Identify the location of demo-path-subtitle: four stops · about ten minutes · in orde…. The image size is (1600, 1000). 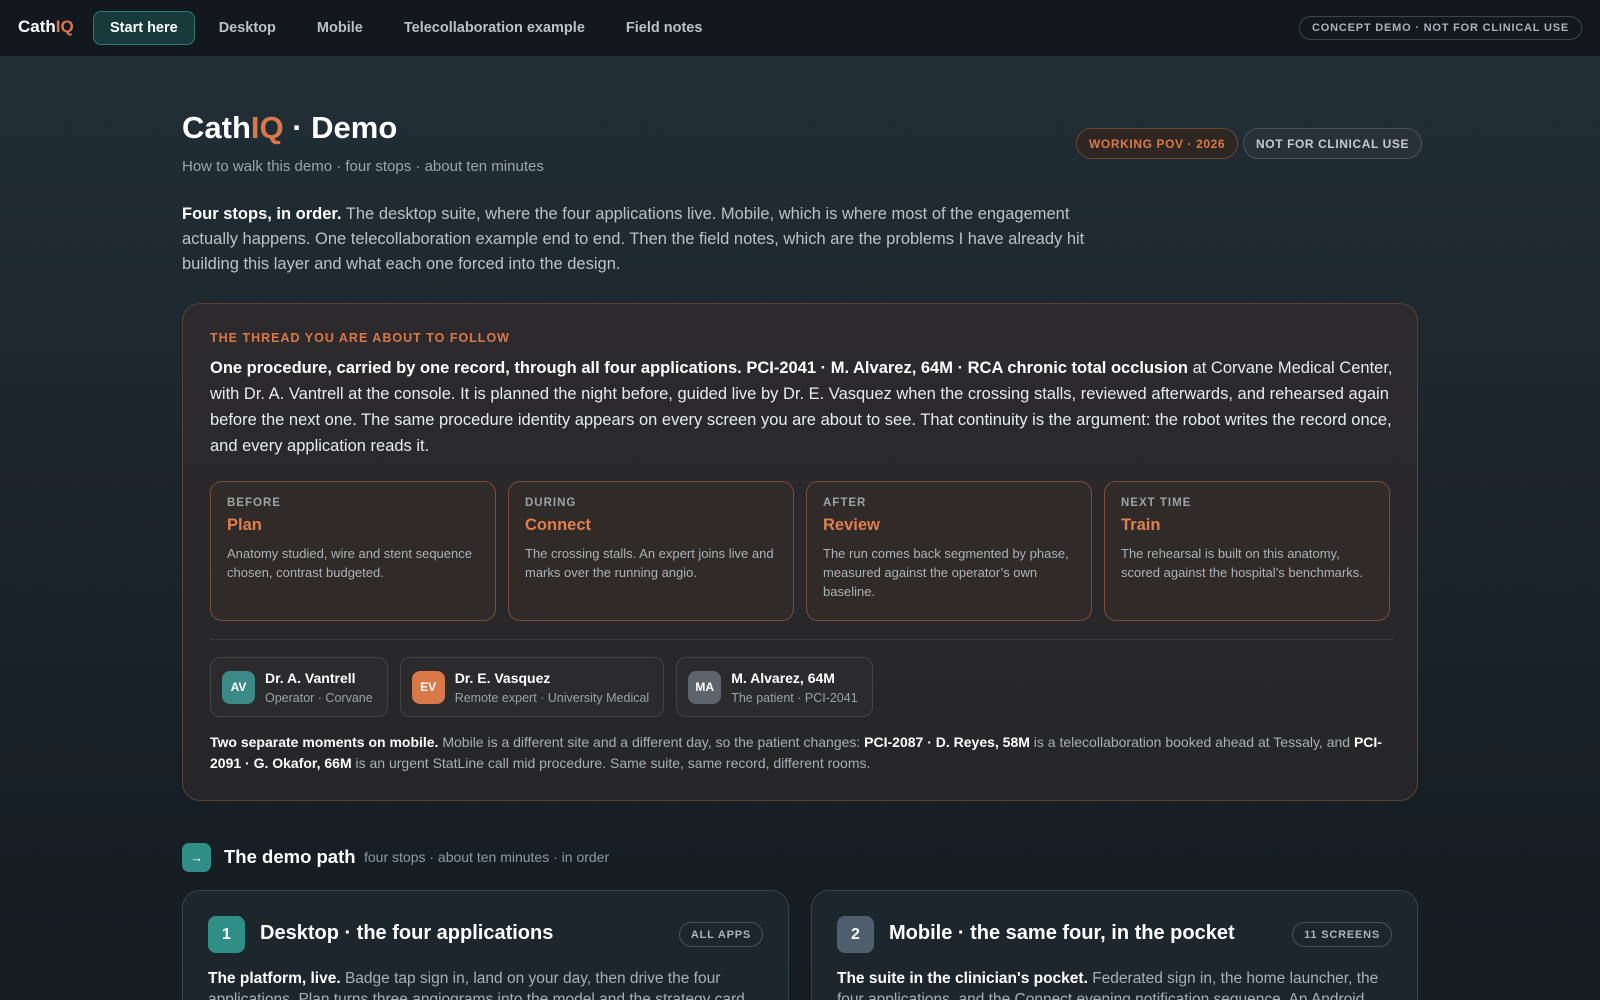
(487, 857).